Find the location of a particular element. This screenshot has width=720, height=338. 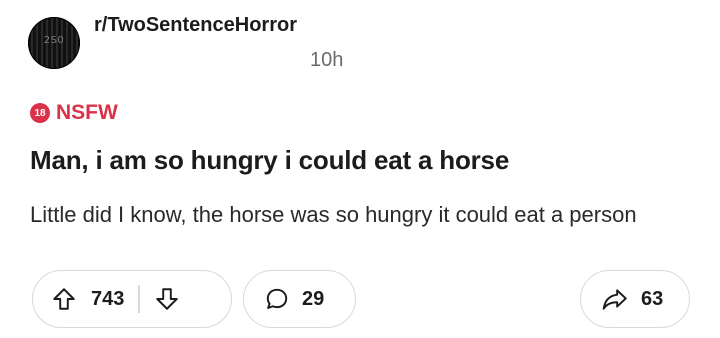

comment-count: 29 is located at coordinates (313, 298).